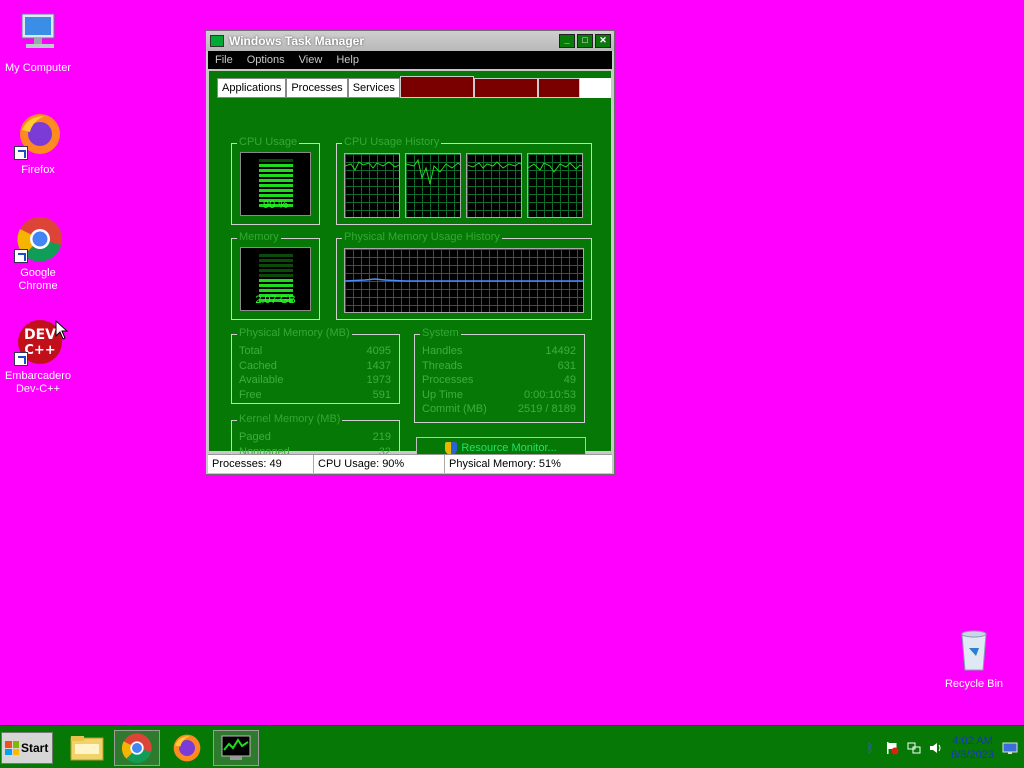 Image resolution: width=1024 pixels, height=768 pixels. Describe the element at coordinates (259, 237) in the screenshot. I see `memory-label: Memory` at that location.